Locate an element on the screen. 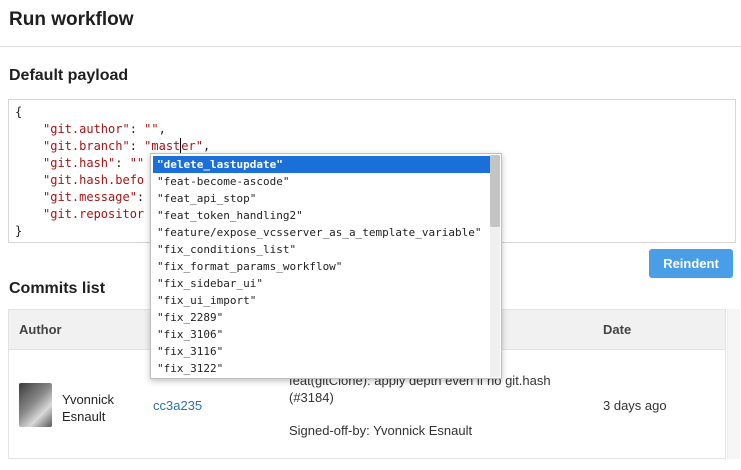 The height and width of the screenshot is (470, 741). avatar is located at coordinates (35, 405).